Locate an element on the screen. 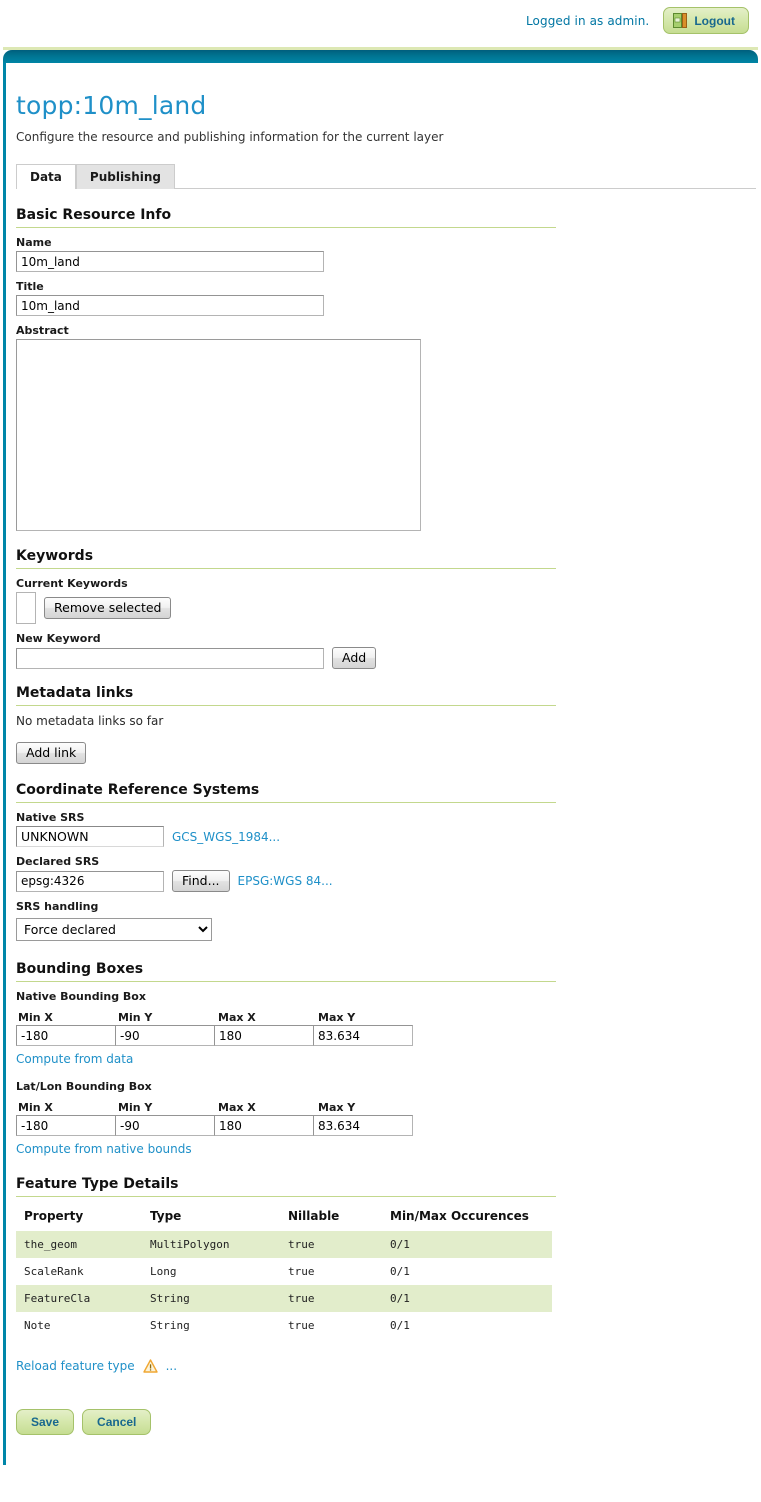 Image resolution: width=761 pixels, height=1502 pixels. new-keyword-row: Add is located at coordinates (387, 658).